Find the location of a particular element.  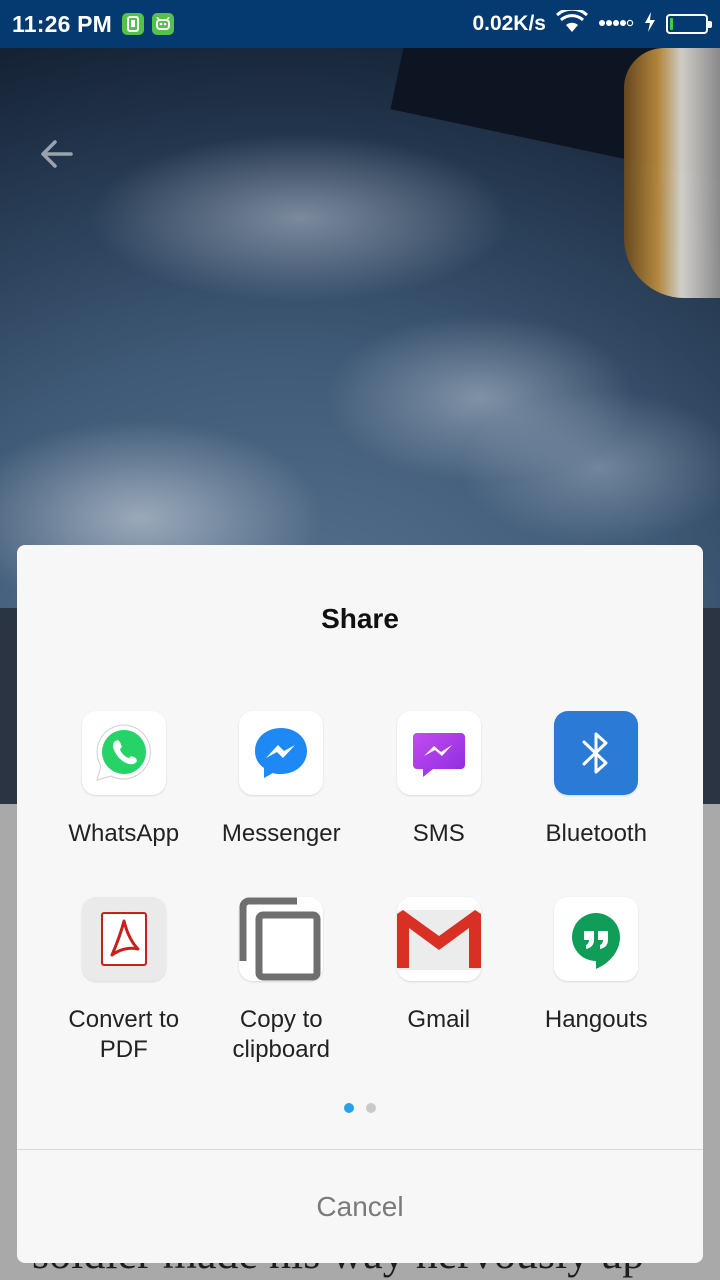

share-label: Gmail is located at coordinates (439, 1019).